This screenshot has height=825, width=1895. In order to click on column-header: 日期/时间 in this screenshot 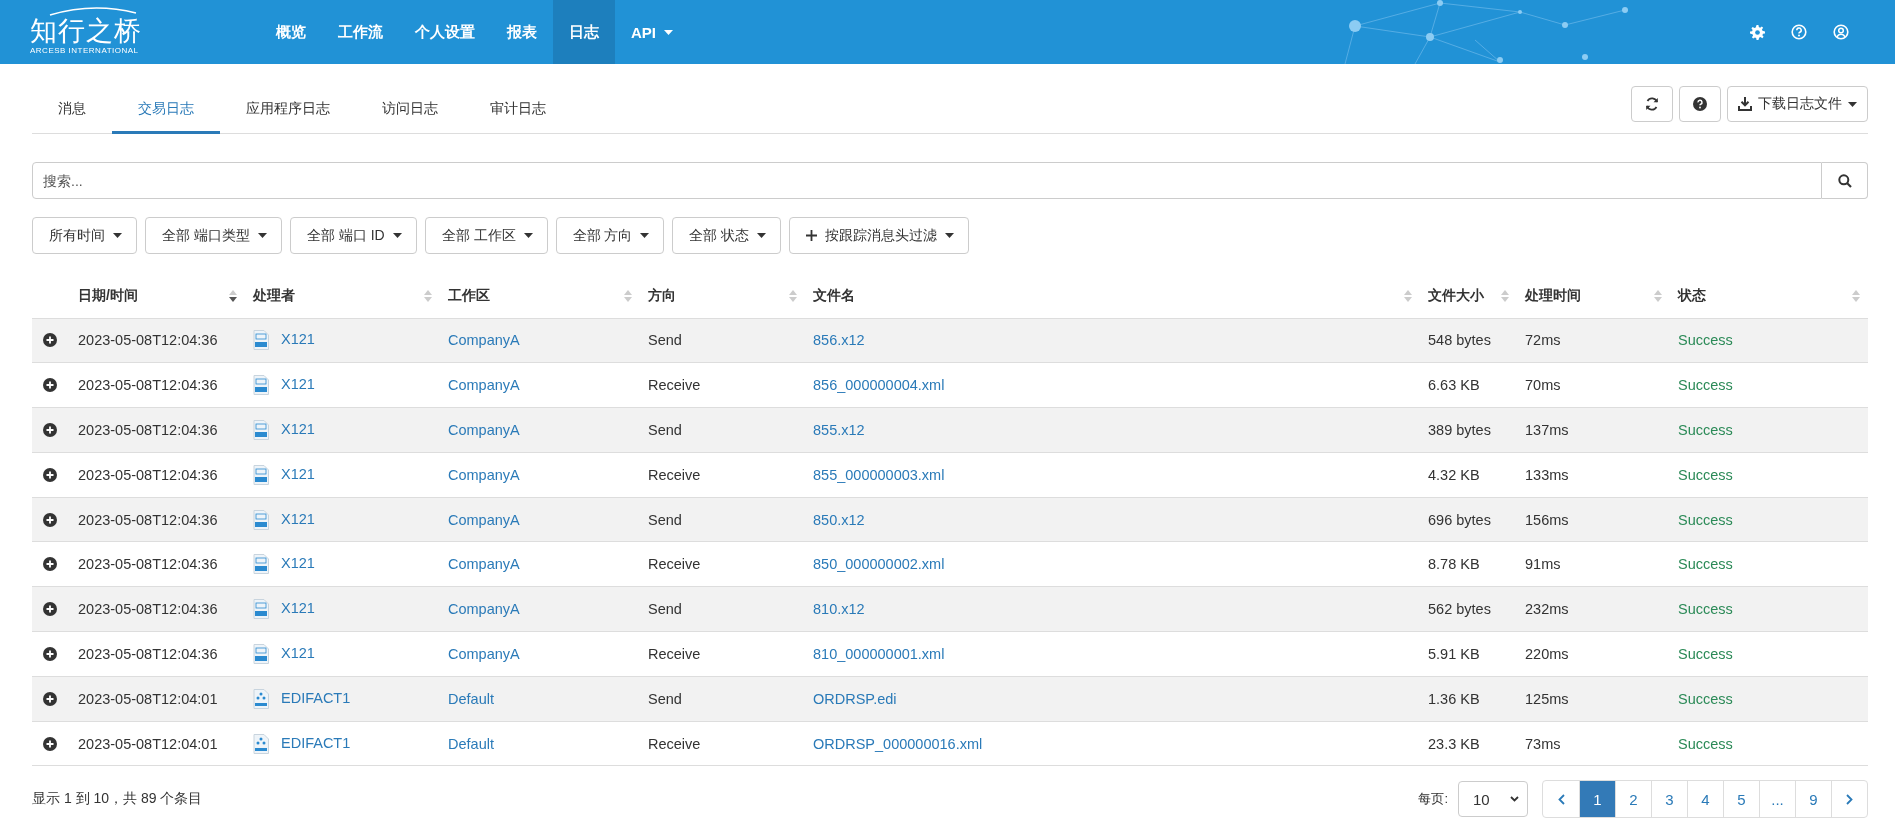, I will do `click(108, 294)`.